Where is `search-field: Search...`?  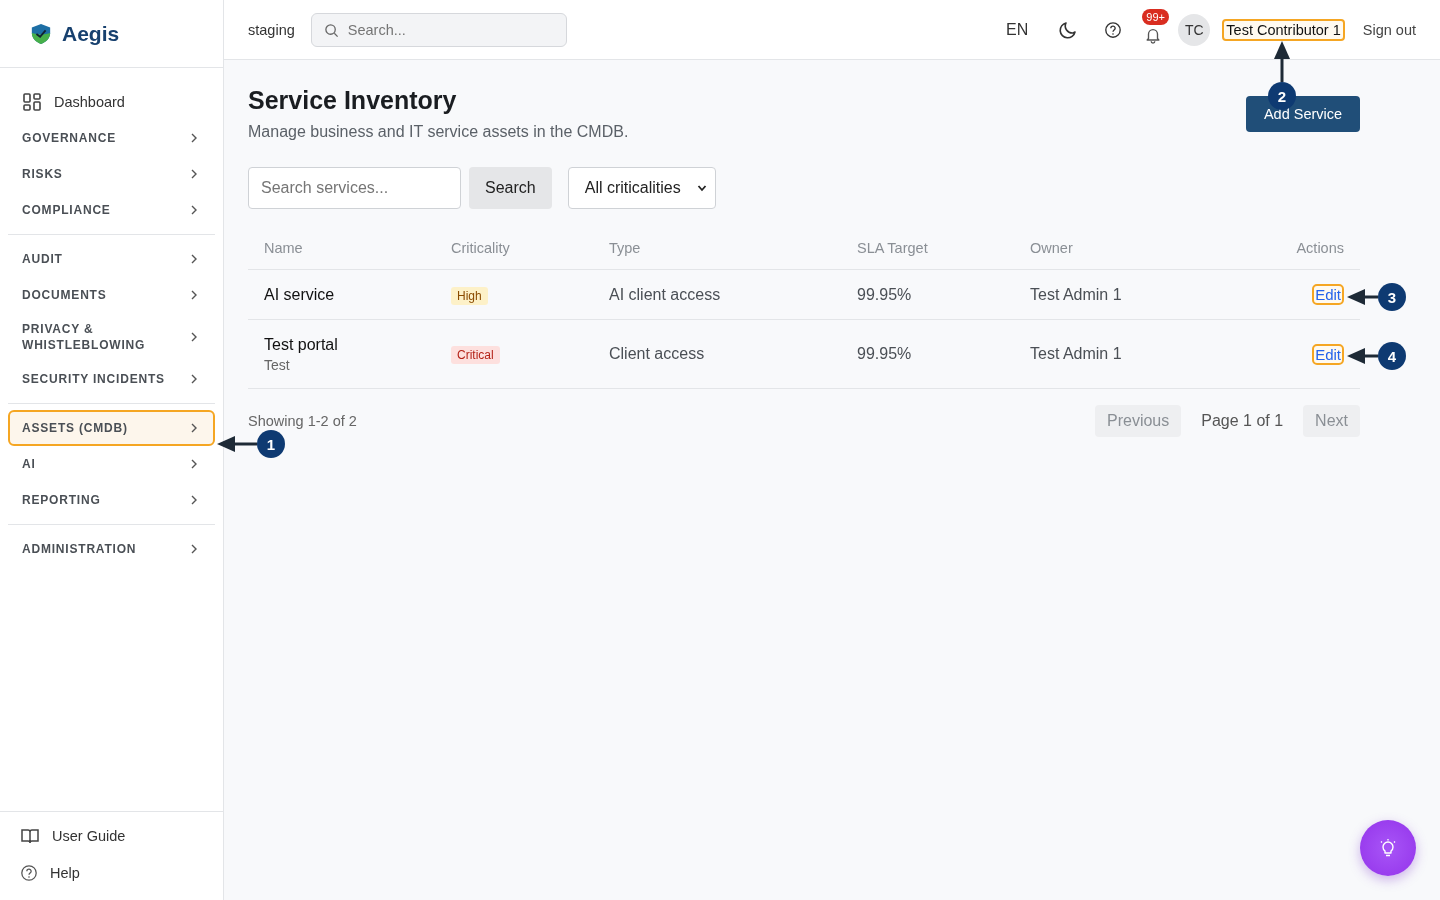
search-field: Search... is located at coordinates (438, 29).